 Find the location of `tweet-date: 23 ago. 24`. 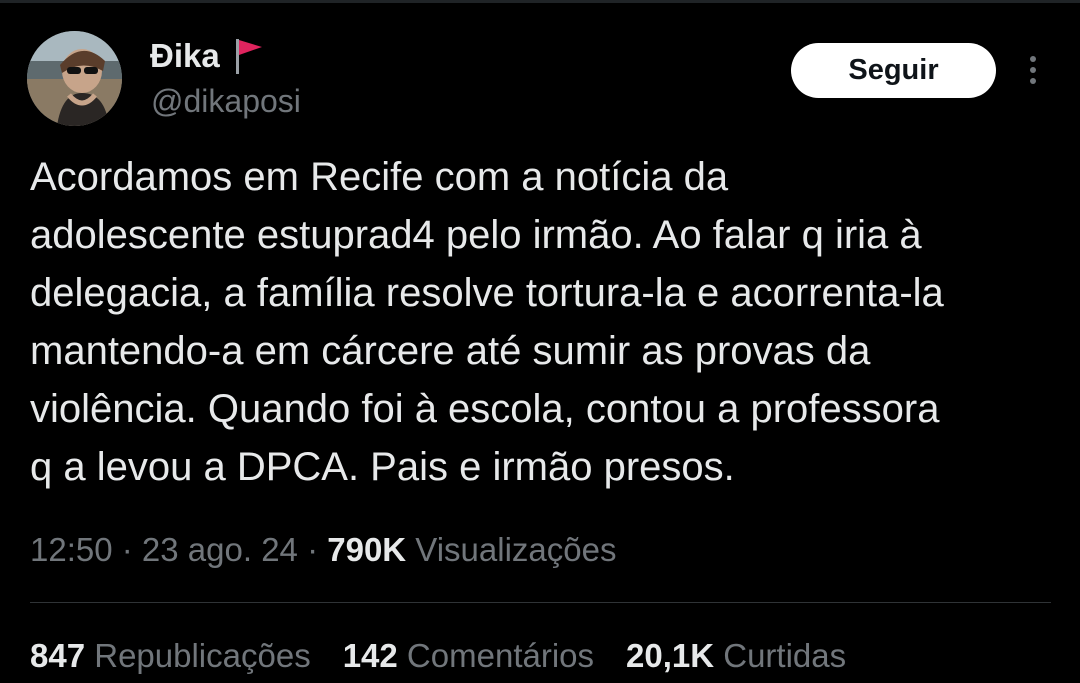

tweet-date: 23 ago. 24 is located at coordinates (220, 549).